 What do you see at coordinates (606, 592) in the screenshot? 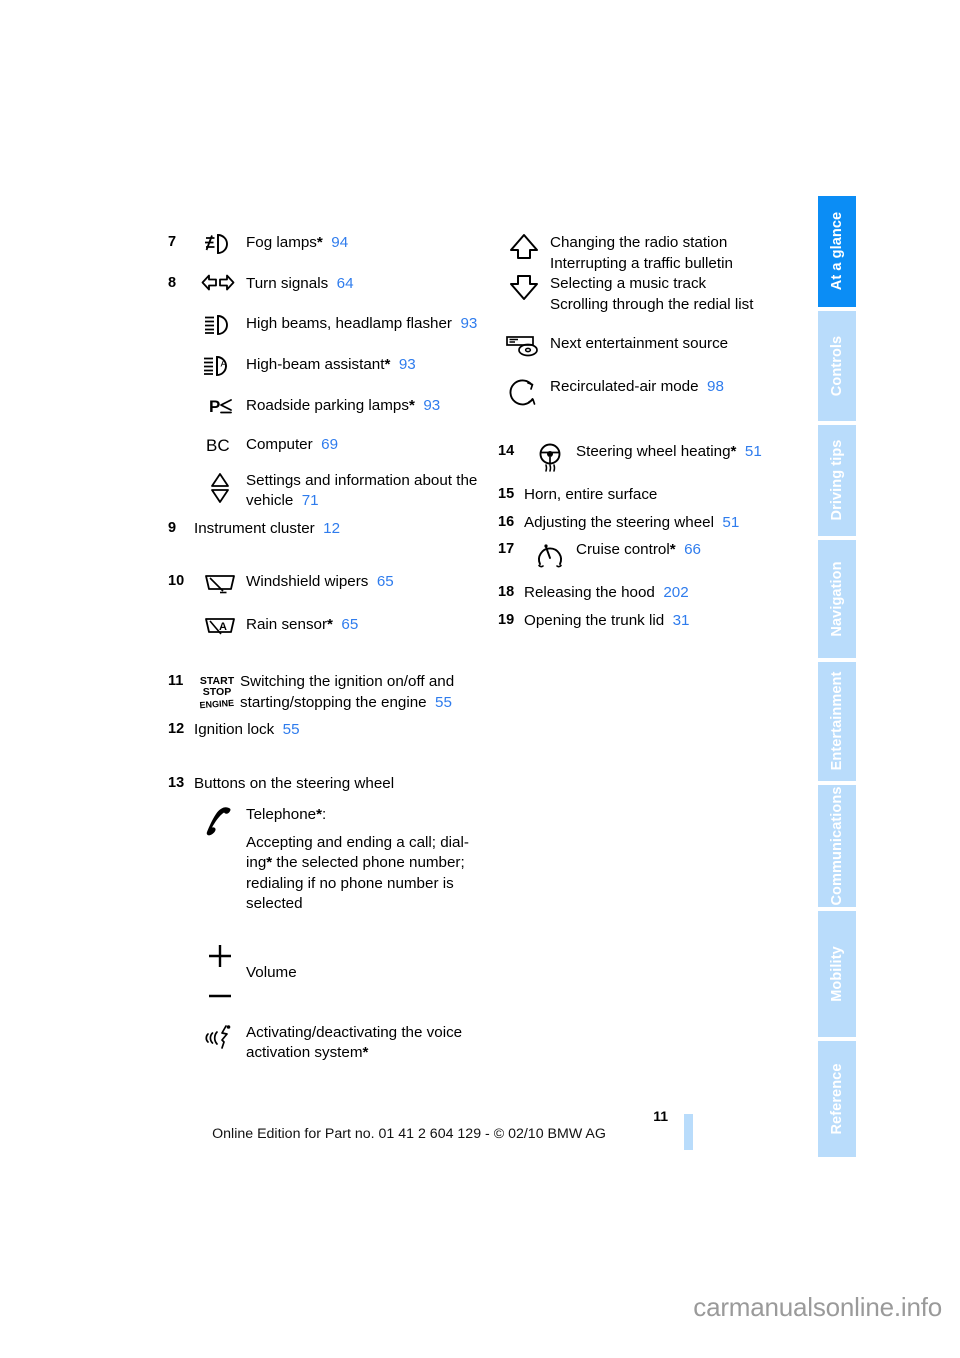
I see `legend-item-text: Releasing the hood 202` at bounding box center [606, 592].